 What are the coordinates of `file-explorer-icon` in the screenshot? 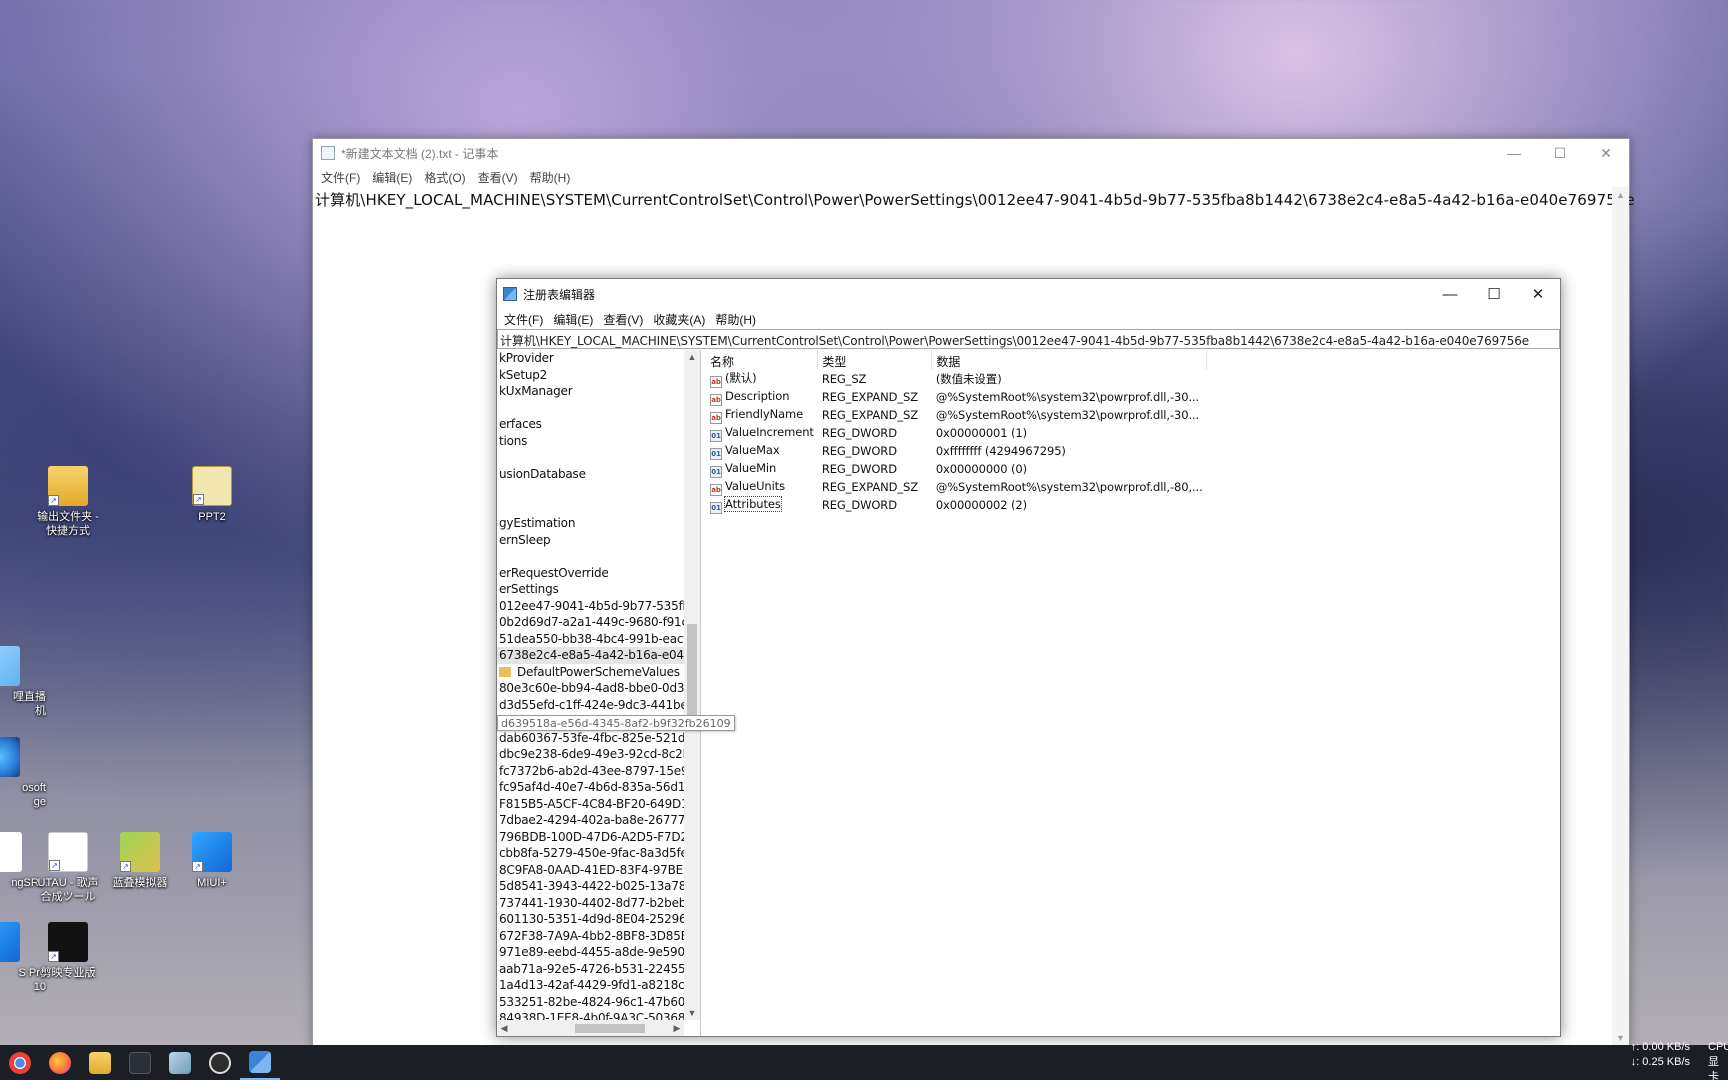 It's located at (100, 1062).